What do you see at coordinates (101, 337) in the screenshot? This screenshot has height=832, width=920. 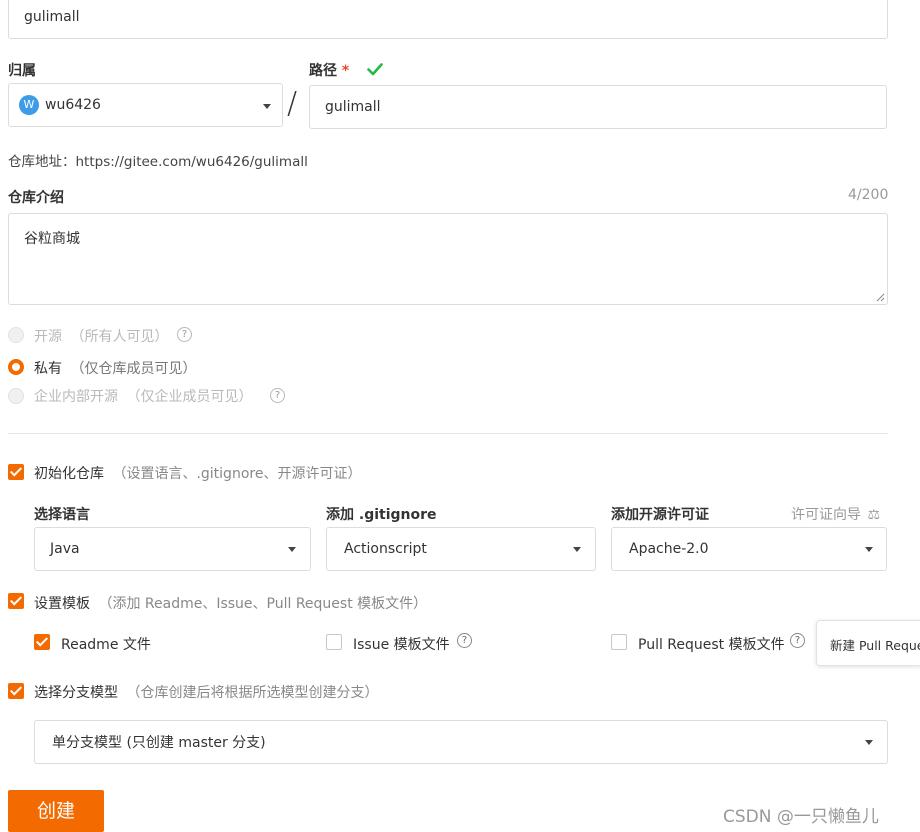 I see `radio-open-source-label: 开源 （所有人可见）` at bounding box center [101, 337].